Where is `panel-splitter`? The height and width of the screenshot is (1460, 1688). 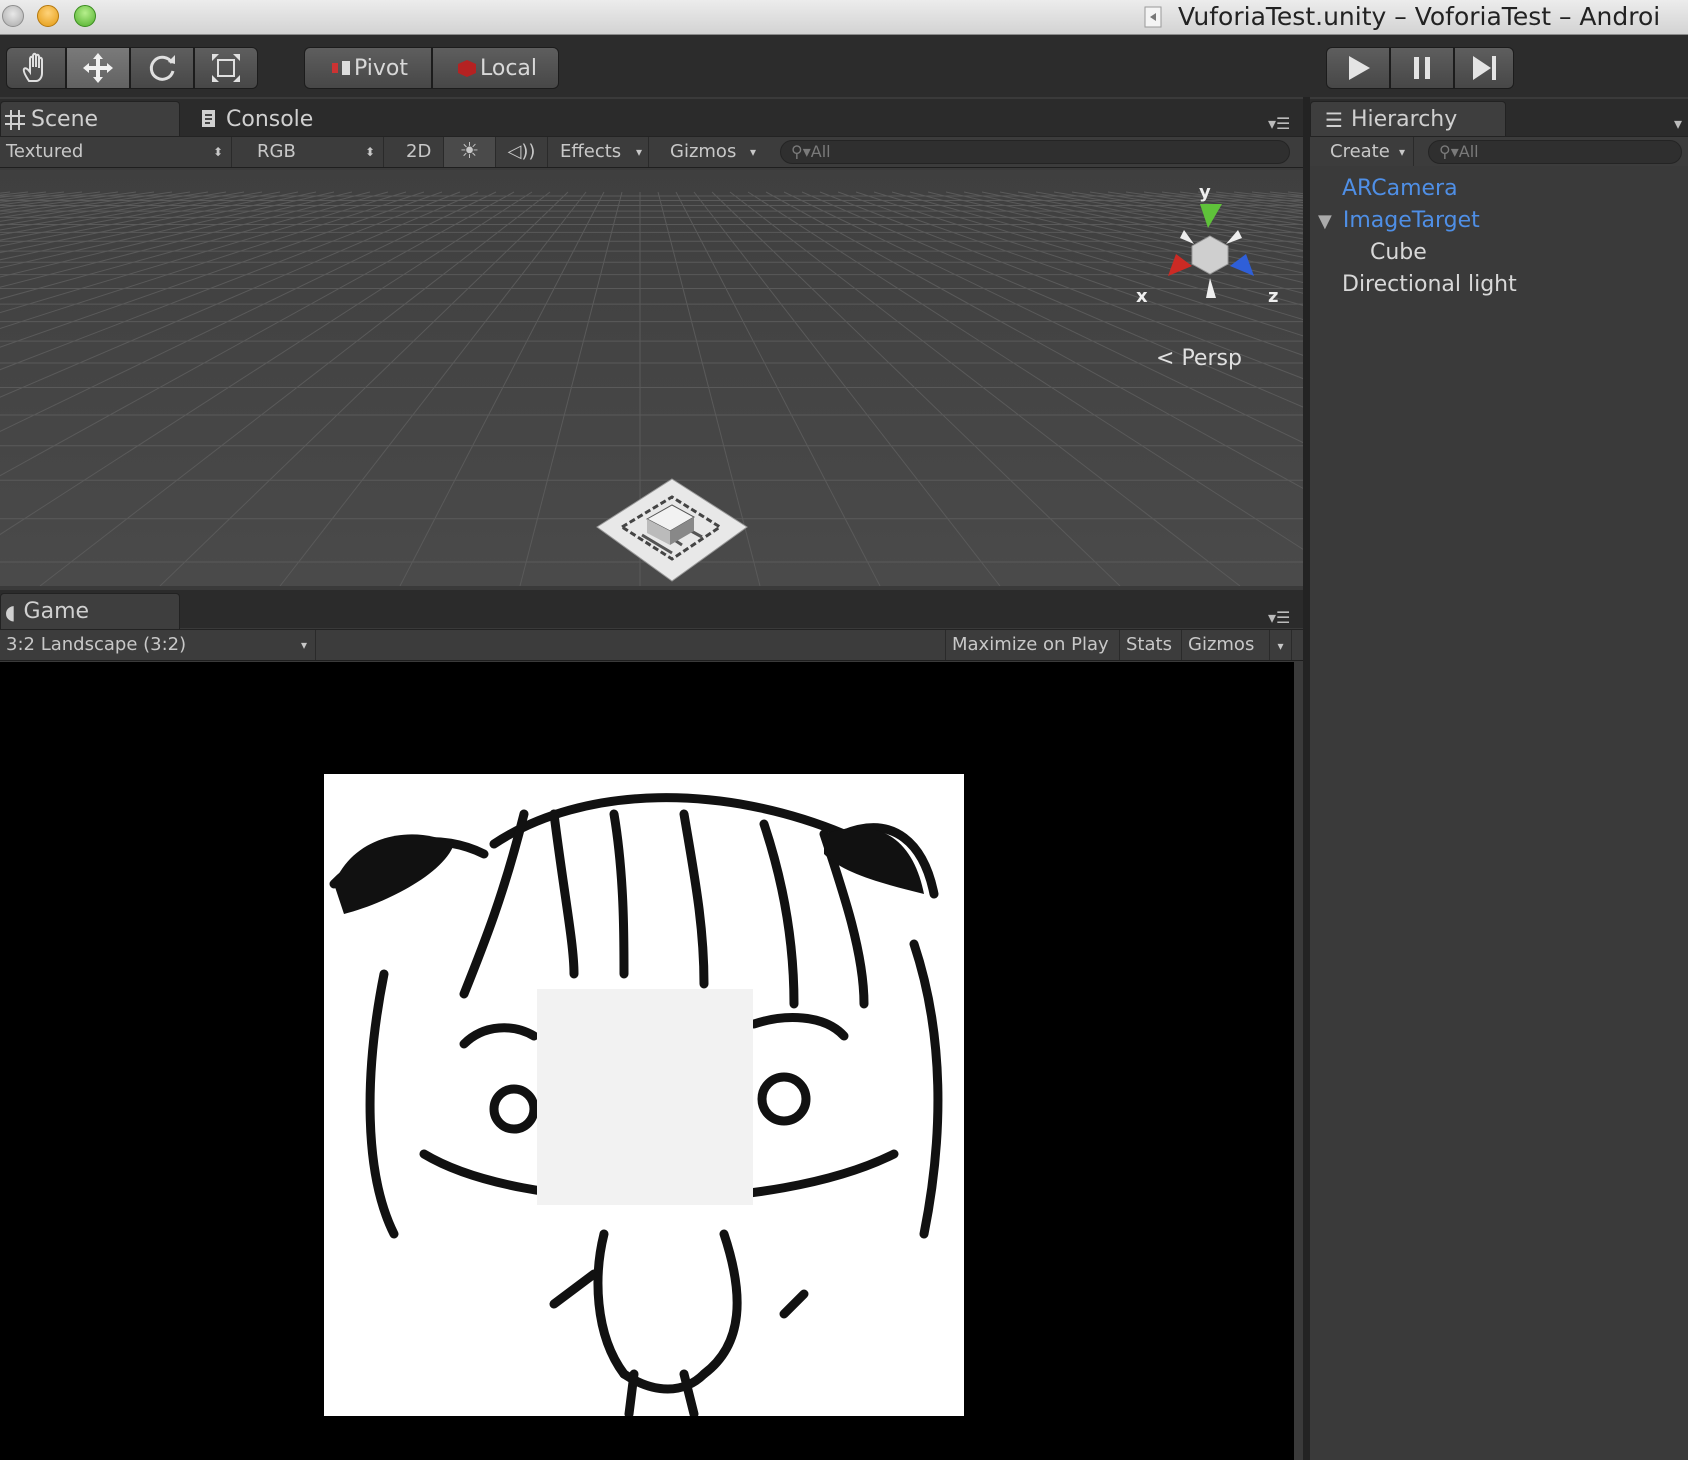 panel-splitter is located at coordinates (1306, 778).